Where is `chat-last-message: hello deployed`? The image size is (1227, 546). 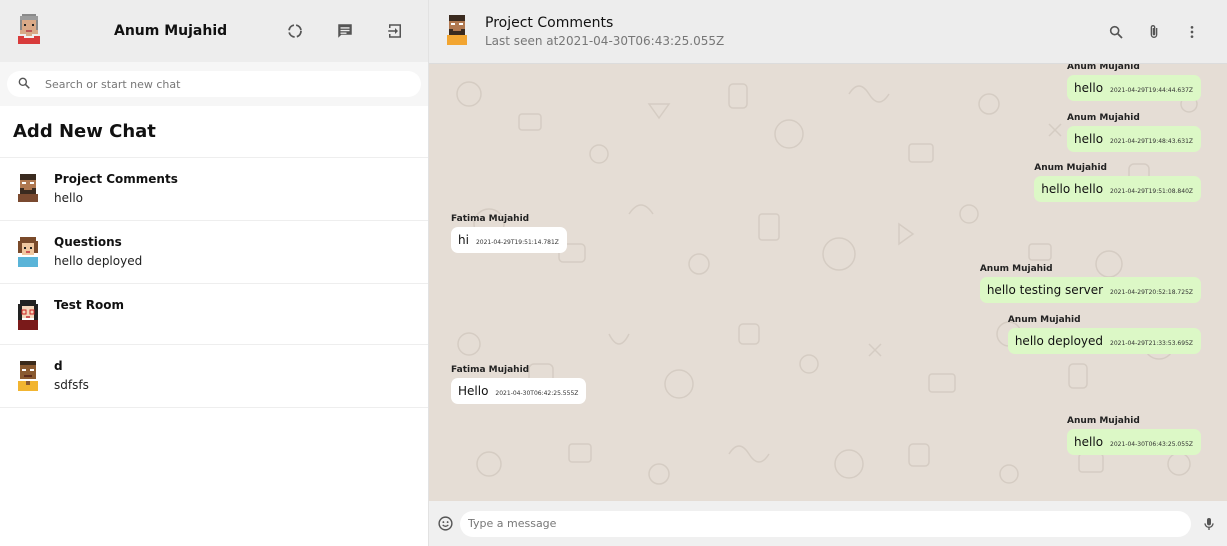 chat-last-message: hello deployed is located at coordinates (98, 261).